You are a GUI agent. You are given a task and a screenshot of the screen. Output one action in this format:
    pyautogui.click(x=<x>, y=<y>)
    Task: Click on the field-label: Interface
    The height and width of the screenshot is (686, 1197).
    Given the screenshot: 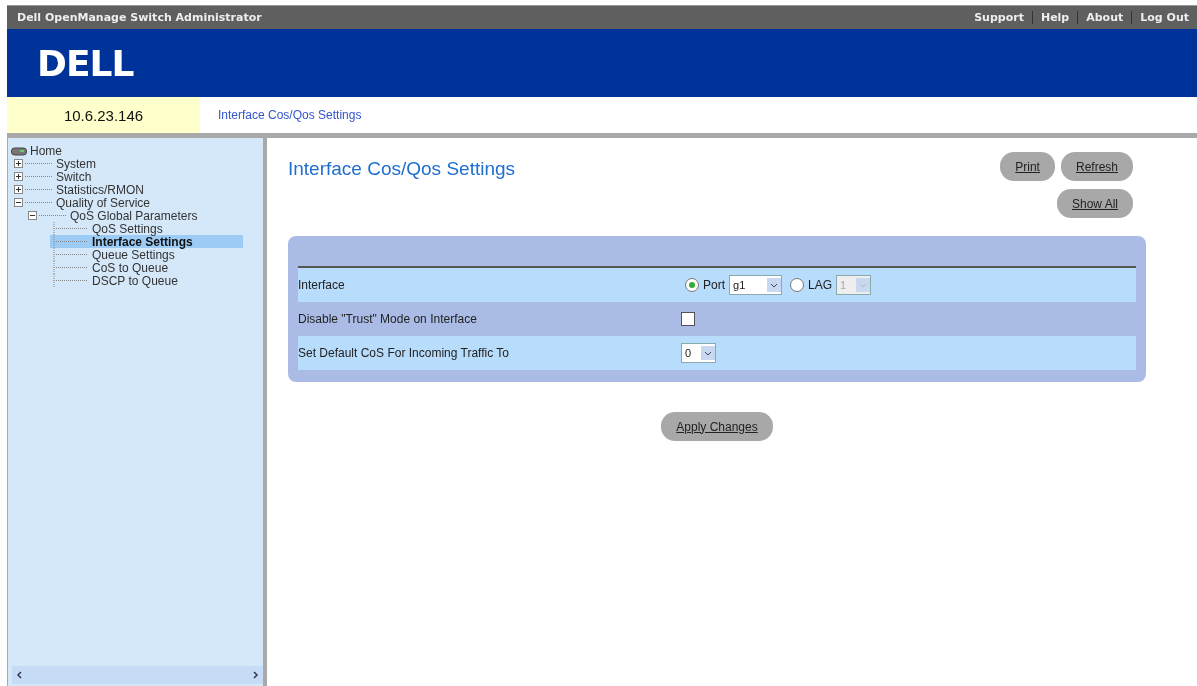 What is the action you would take?
    pyautogui.click(x=322, y=285)
    